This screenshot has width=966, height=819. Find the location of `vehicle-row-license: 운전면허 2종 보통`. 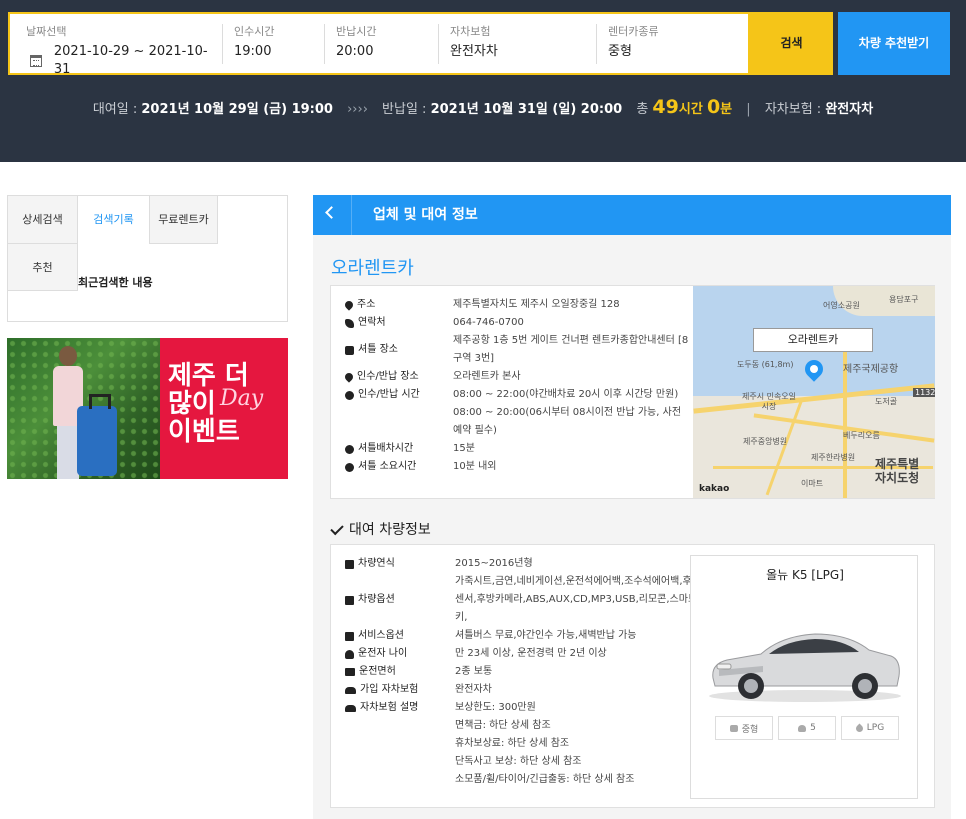

vehicle-row-license: 운전면허 2종 보통 is located at coordinates (525, 672).